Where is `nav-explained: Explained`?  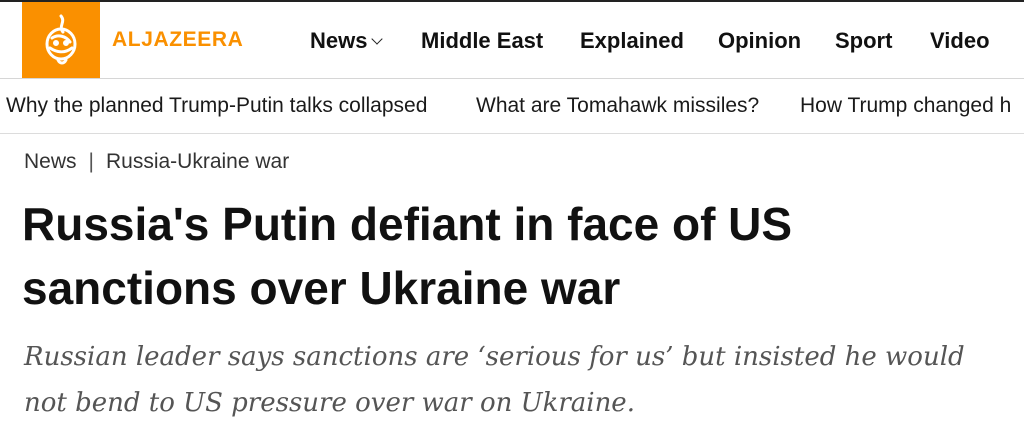
nav-explained: Explained is located at coordinates (632, 41).